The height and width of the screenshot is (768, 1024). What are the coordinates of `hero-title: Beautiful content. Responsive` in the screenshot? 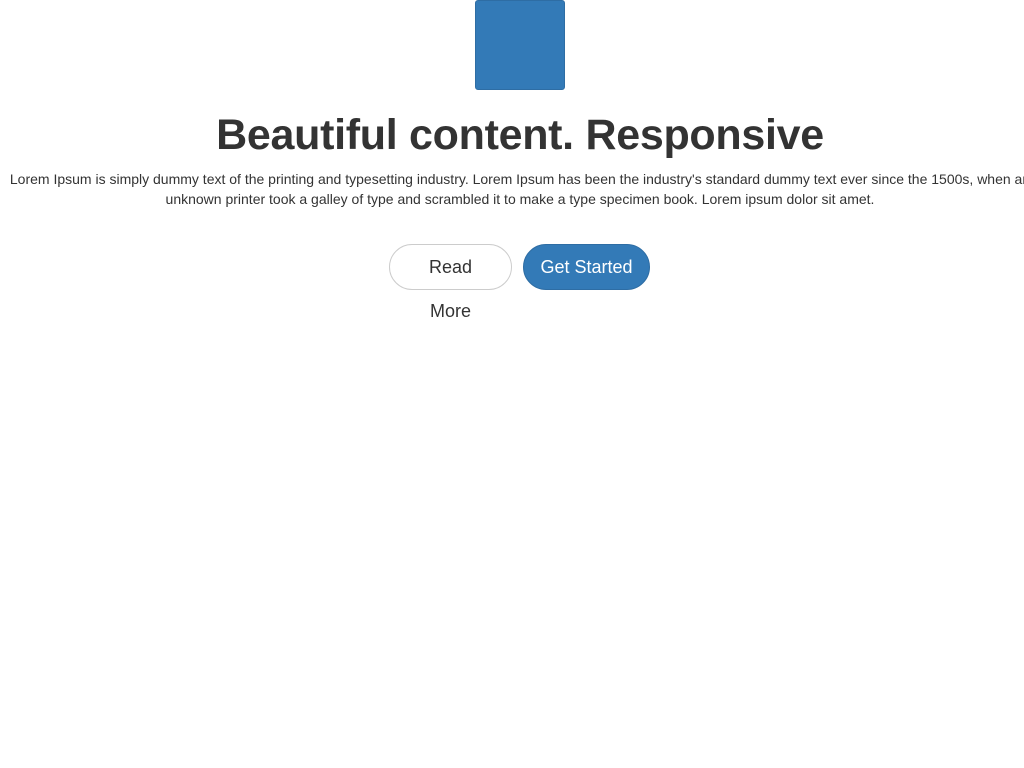 It's located at (520, 135).